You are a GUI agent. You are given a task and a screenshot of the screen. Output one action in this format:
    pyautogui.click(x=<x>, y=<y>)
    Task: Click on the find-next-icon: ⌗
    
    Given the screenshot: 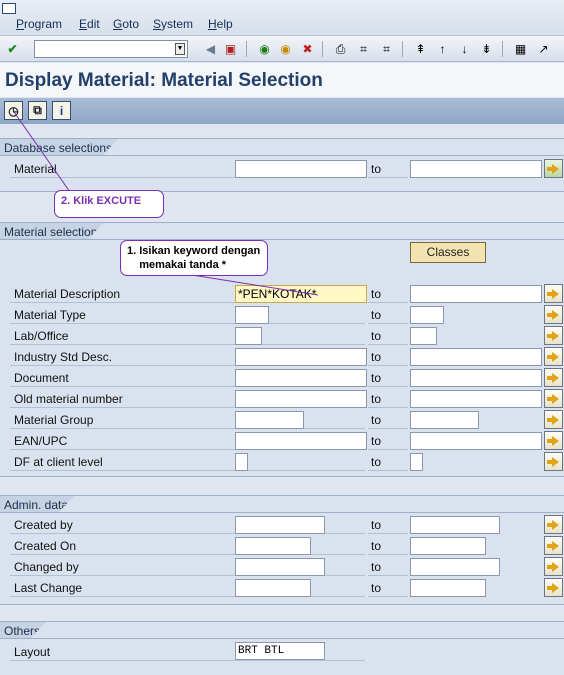 What is the action you would take?
    pyautogui.click(x=386, y=48)
    